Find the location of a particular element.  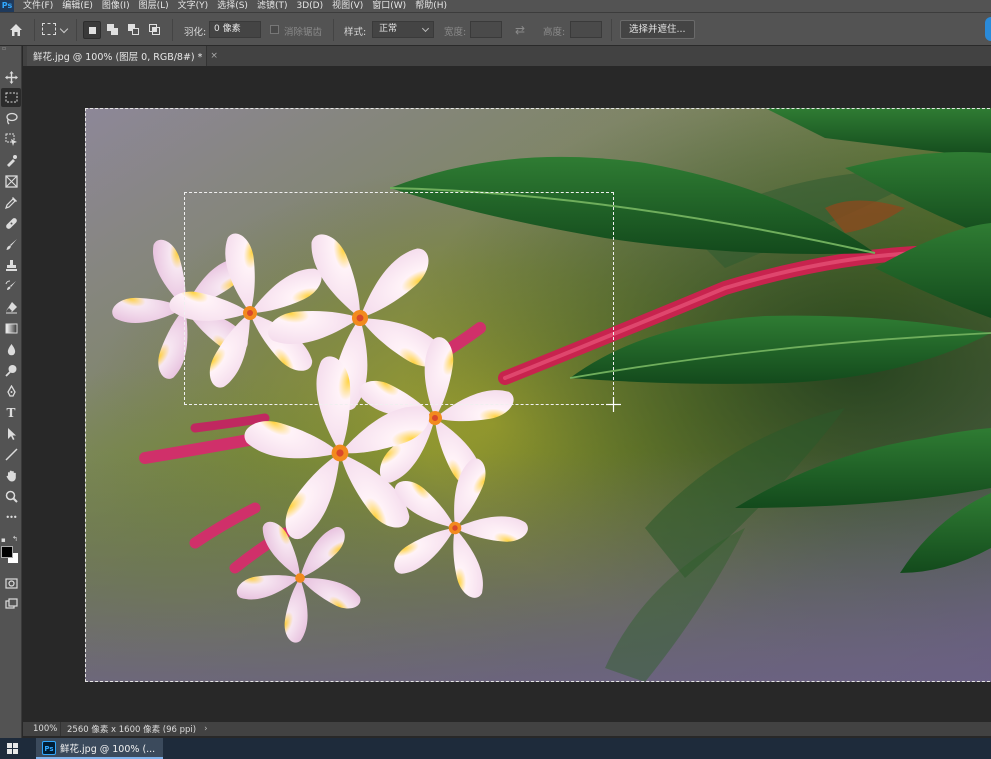

menu-file: 文件(F) is located at coordinates (38, 6).